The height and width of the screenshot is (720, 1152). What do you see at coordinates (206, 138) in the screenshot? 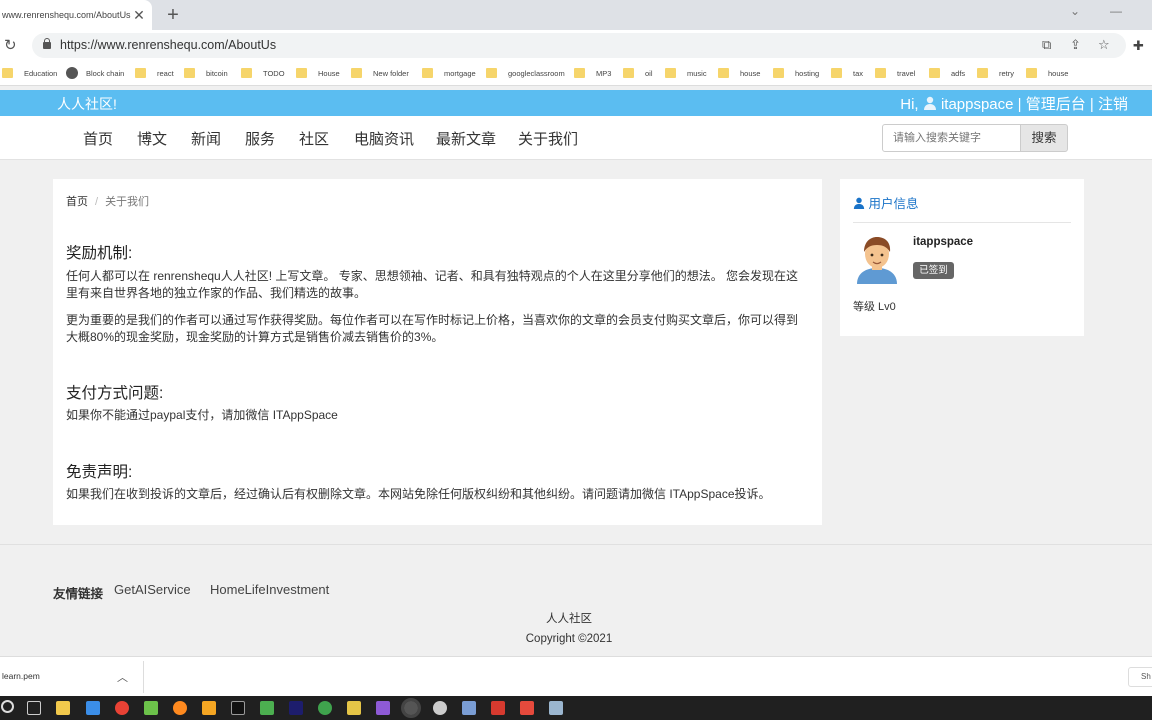
I see `nav-news: 新闻` at bounding box center [206, 138].